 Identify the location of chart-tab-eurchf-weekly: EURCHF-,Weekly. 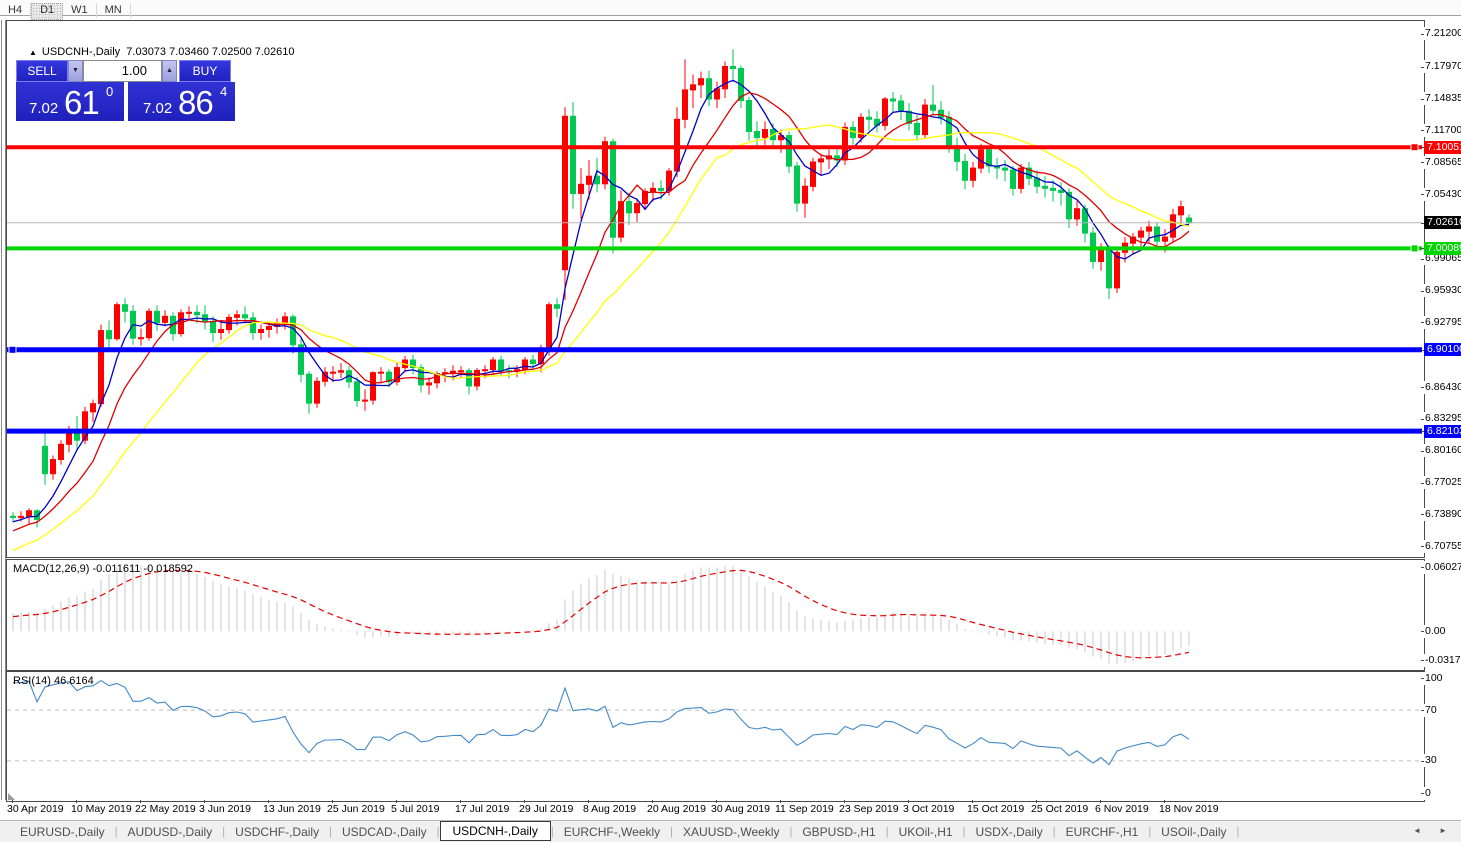
(612, 832).